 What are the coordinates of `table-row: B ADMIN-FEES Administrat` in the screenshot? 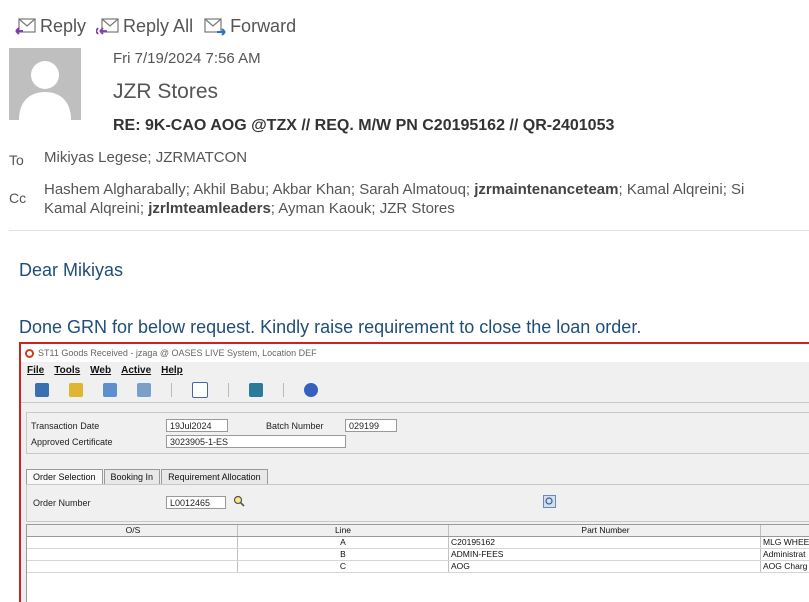 It's located at (418, 555).